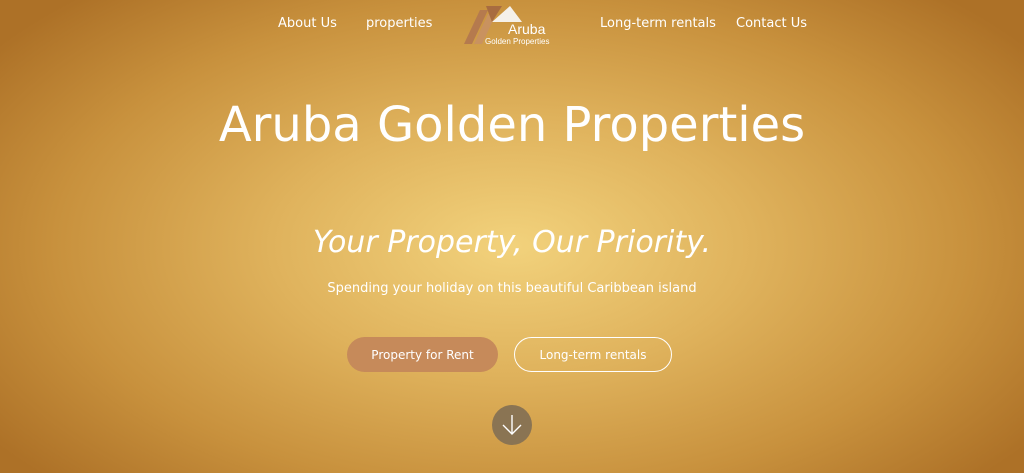  What do you see at coordinates (307, 23) in the screenshot?
I see `nav-link-about-us: About Us` at bounding box center [307, 23].